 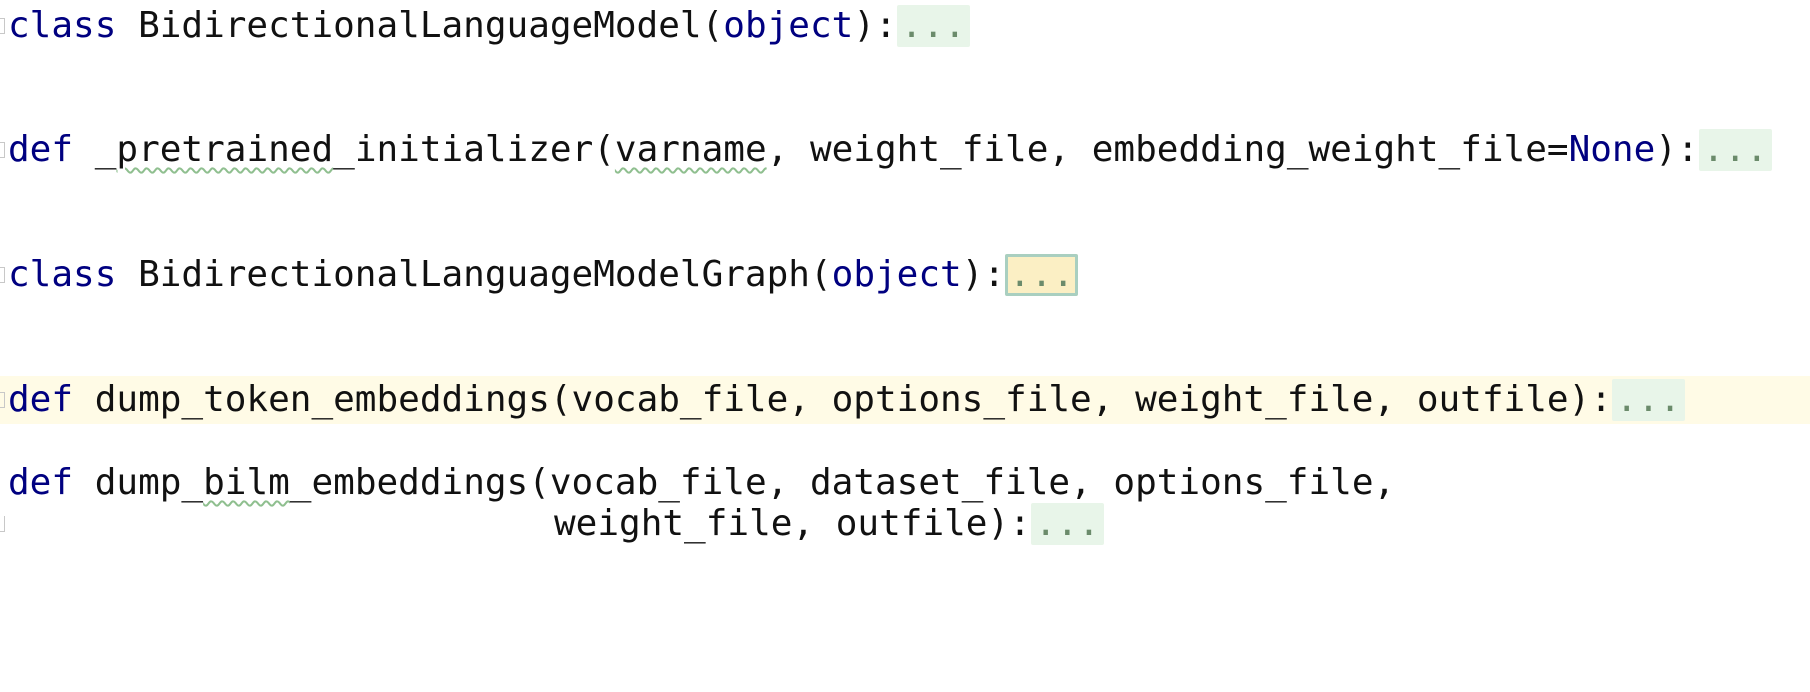 What do you see at coordinates (691, 149) in the screenshot?
I see `spelling-warning-arg: varname` at bounding box center [691, 149].